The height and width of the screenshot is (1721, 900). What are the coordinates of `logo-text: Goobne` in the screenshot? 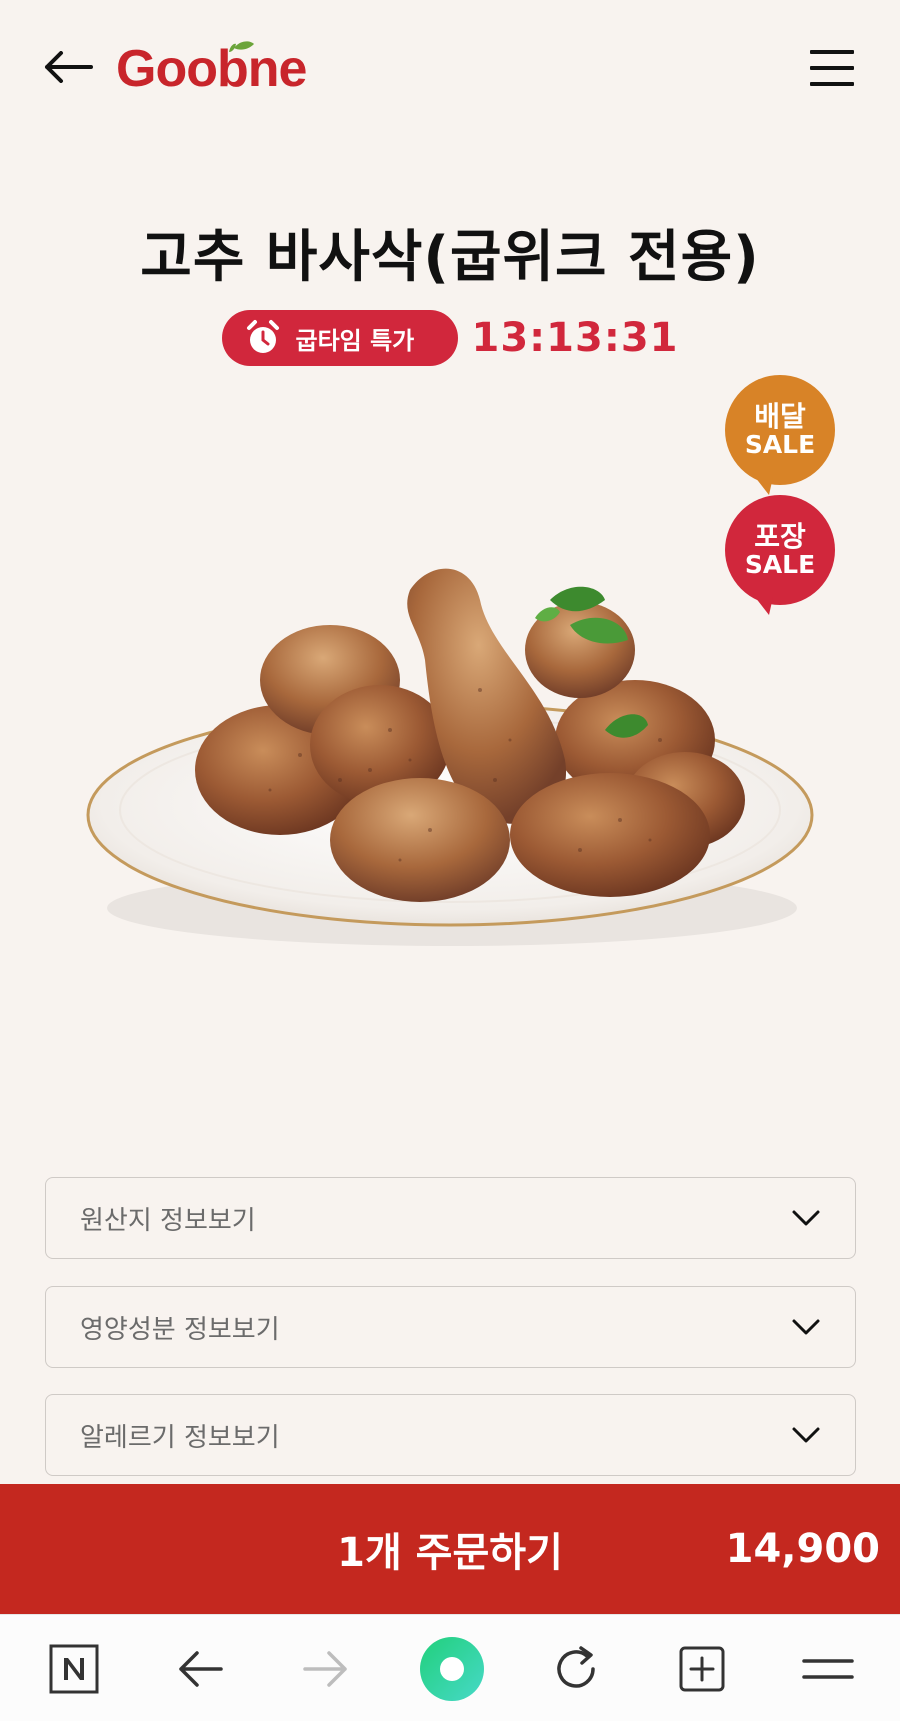 It's located at (211, 69).